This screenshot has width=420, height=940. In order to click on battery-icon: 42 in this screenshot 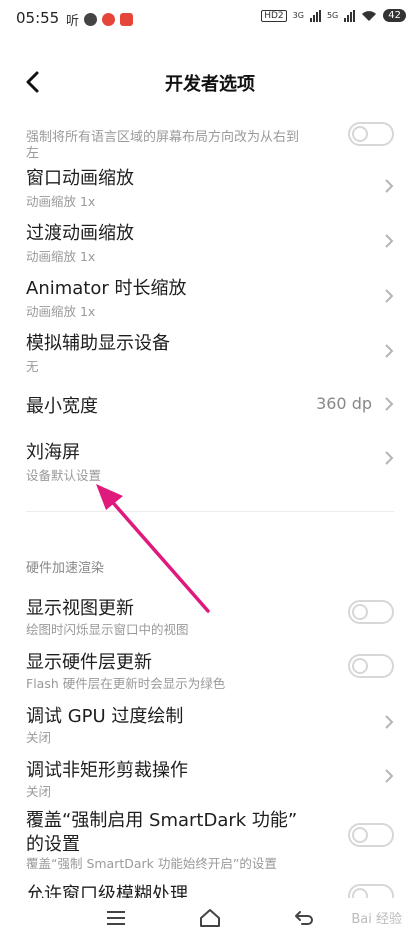, I will do `click(394, 15)`.